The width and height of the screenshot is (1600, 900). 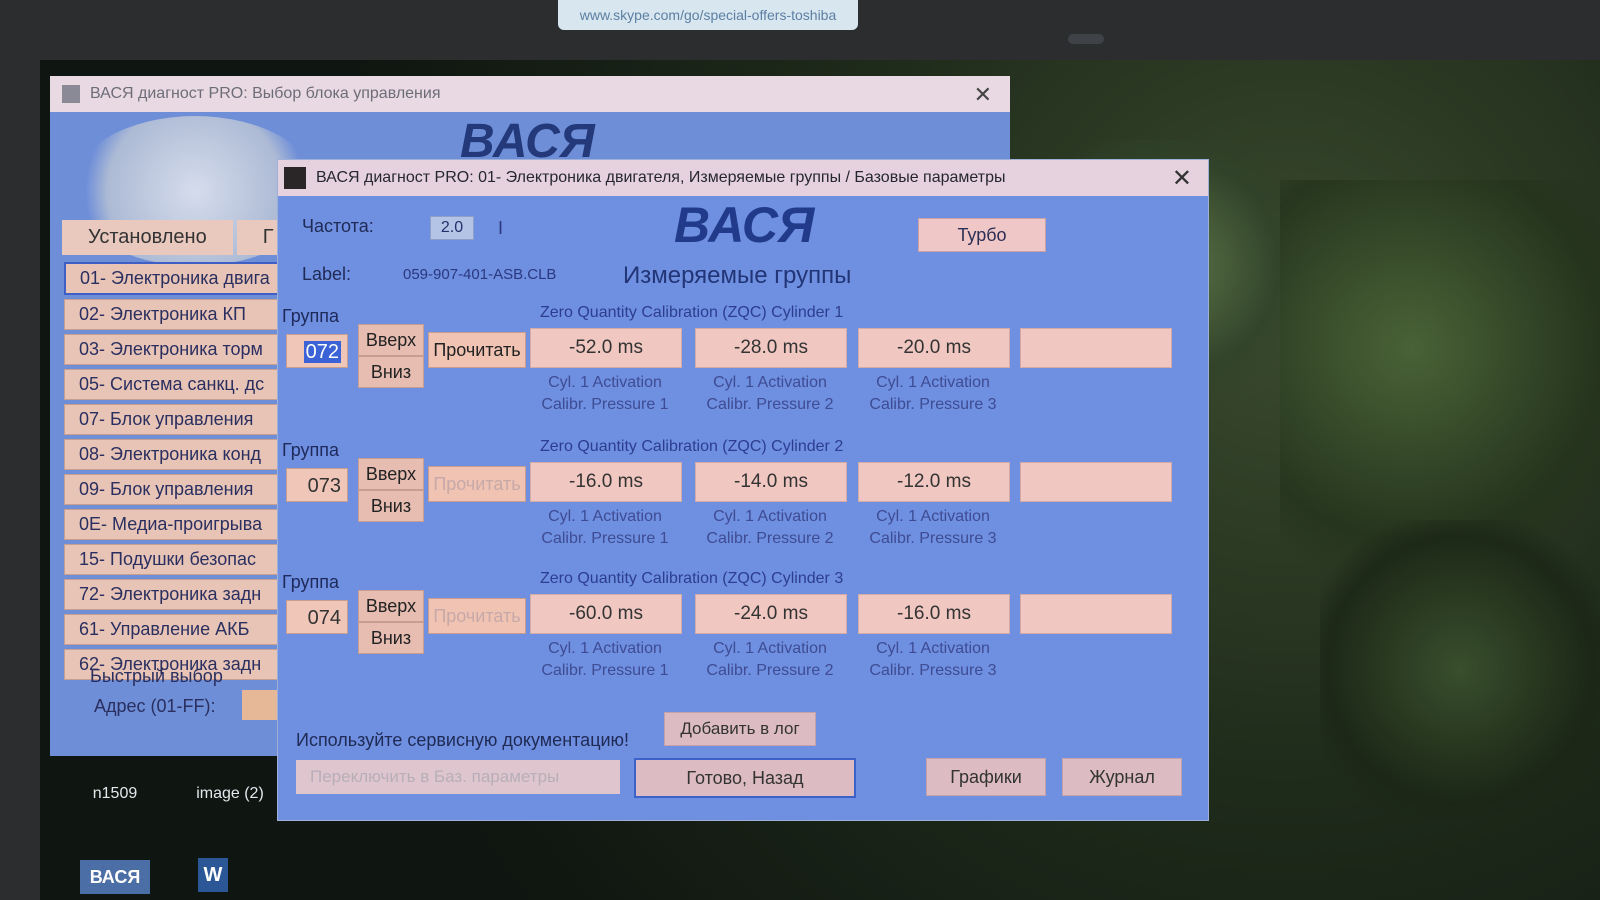 What do you see at coordinates (184, 454) in the screenshot?
I see `list-item: 08- Электроника конд` at bounding box center [184, 454].